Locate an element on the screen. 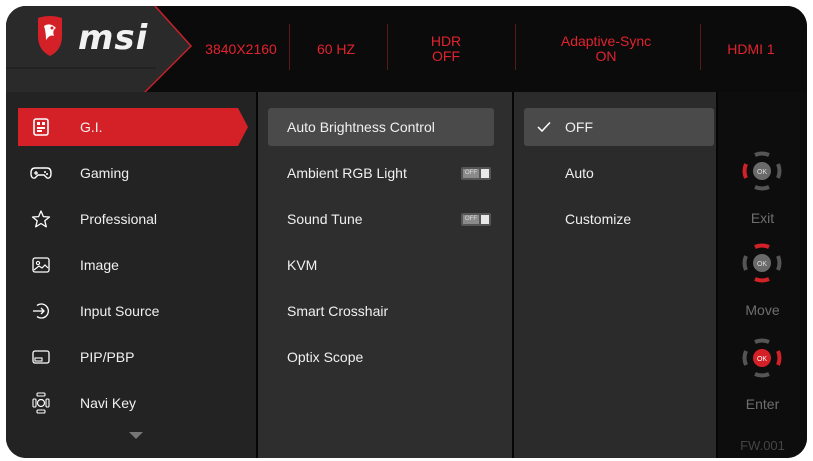  input-source-icon is located at coordinates (41, 311).